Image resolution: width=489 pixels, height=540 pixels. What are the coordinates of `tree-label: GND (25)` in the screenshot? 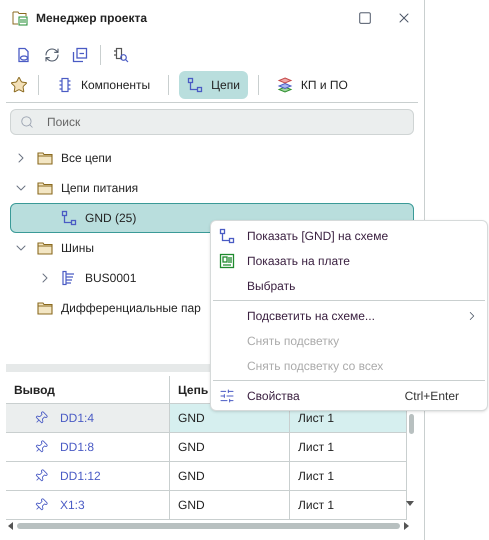 It's located at (110, 218).